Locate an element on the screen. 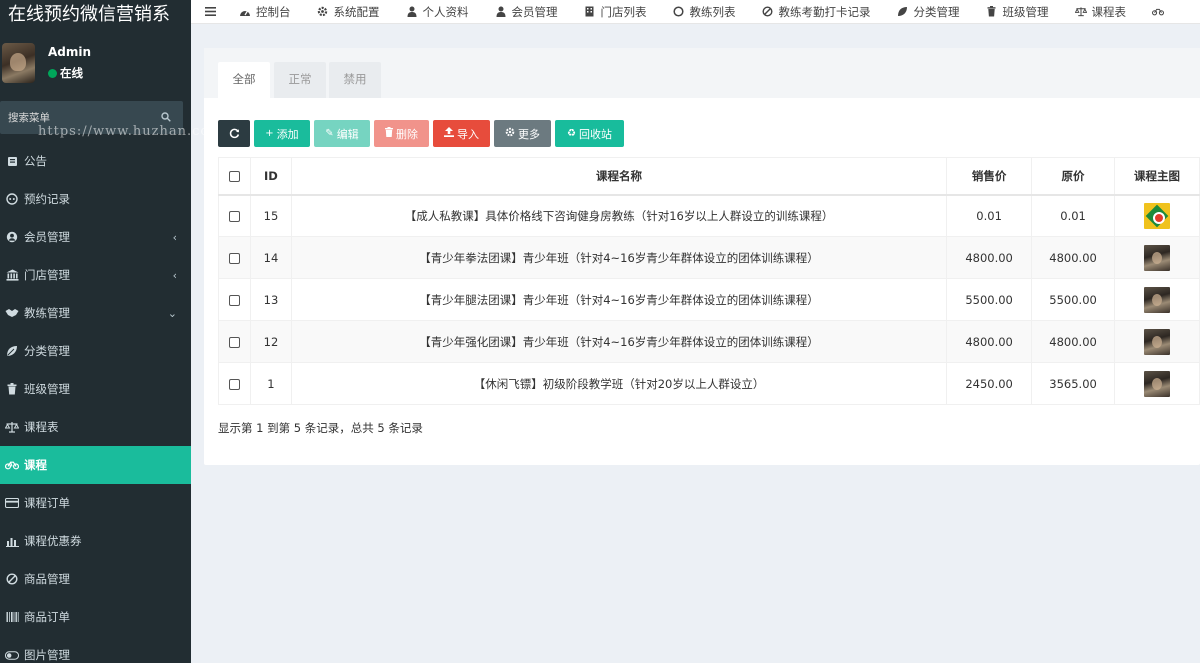 Image resolution: width=1200 pixels, height=663 pixels. cell-original-price: 0.01 is located at coordinates (1073, 215).